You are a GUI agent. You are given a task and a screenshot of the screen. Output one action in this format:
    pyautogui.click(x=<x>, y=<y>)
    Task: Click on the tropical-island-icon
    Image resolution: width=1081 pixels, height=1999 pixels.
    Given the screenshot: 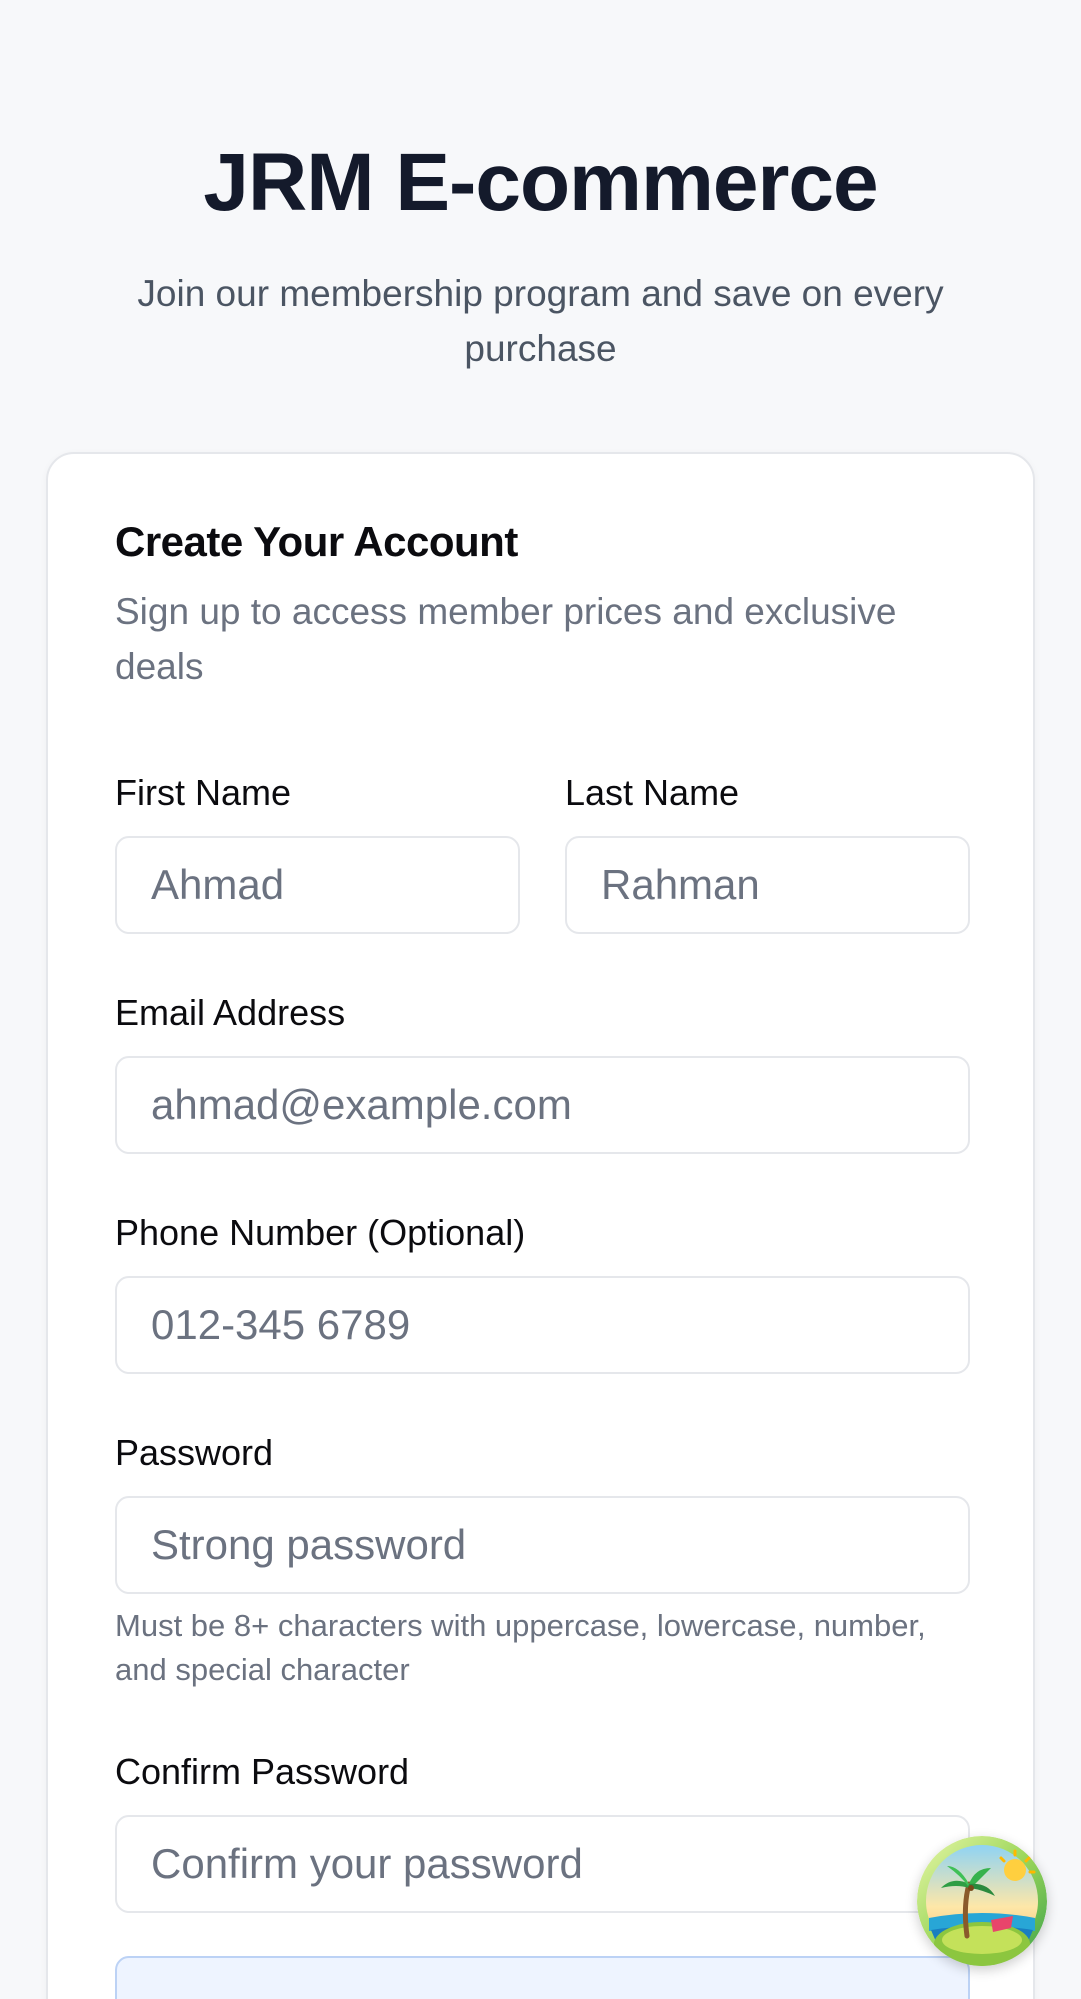 What is the action you would take?
    pyautogui.click(x=982, y=1901)
    